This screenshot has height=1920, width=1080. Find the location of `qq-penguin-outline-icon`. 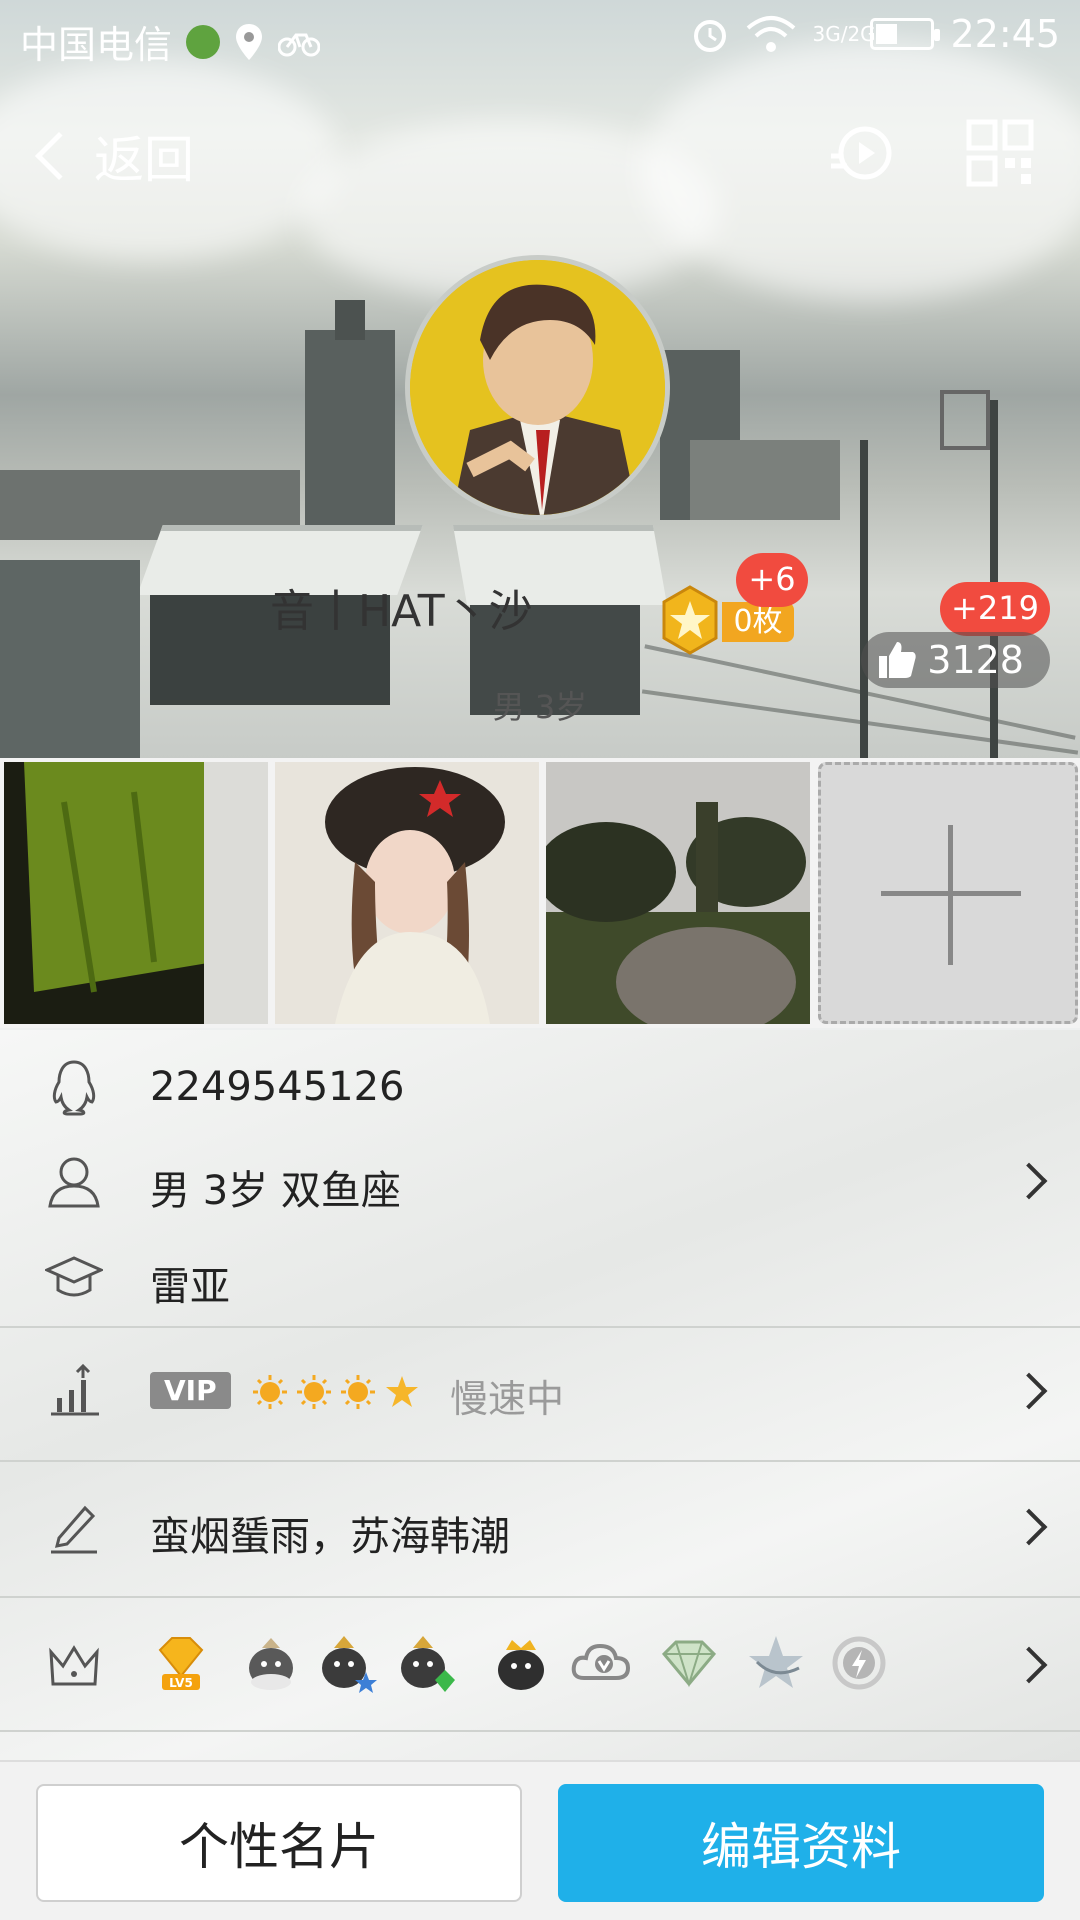

qq-penguin-outline-icon is located at coordinates (74, 1088).